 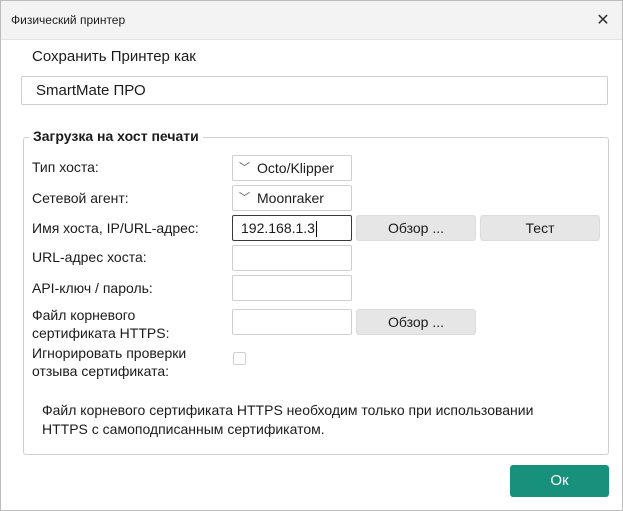 What do you see at coordinates (115, 228) in the screenshot?
I see `hostname-label: Имя хоста, IP/URL-адрес:` at bounding box center [115, 228].